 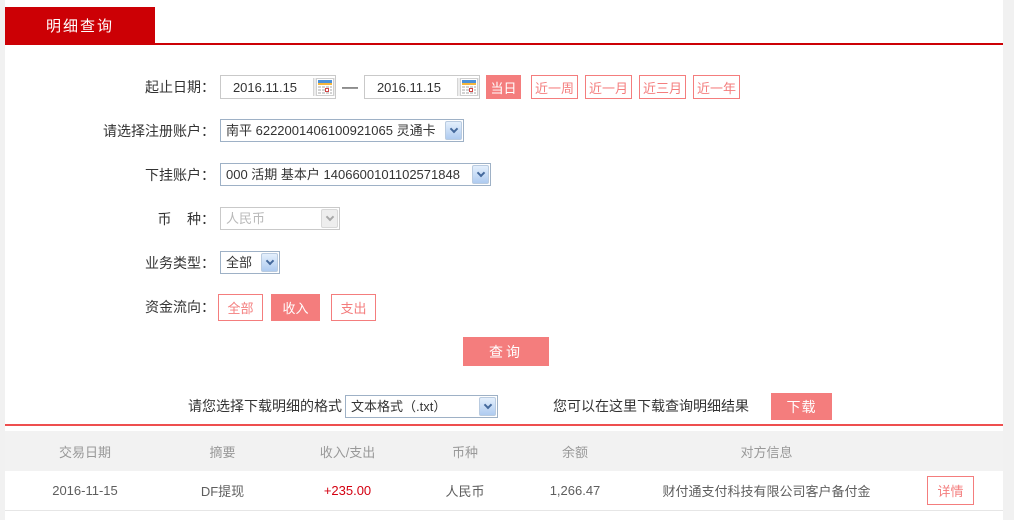 What do you see at coordinates (239, 262) in the screenshot?
I see `business-type-value: 全部` at bounding box center [239, 262].